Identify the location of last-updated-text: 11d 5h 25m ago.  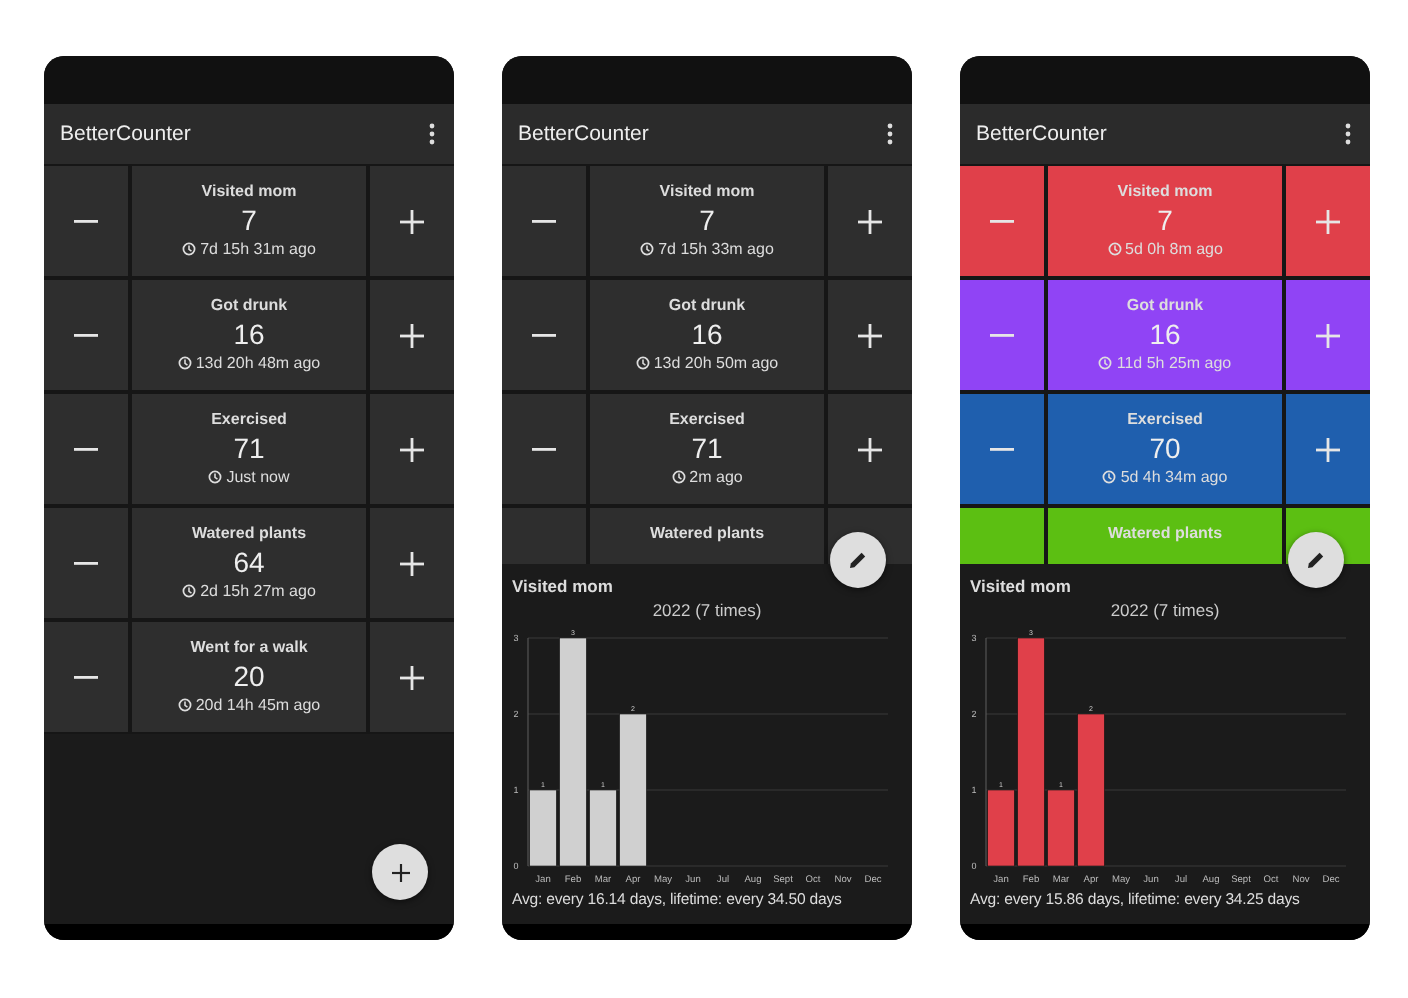
(1174, 363).